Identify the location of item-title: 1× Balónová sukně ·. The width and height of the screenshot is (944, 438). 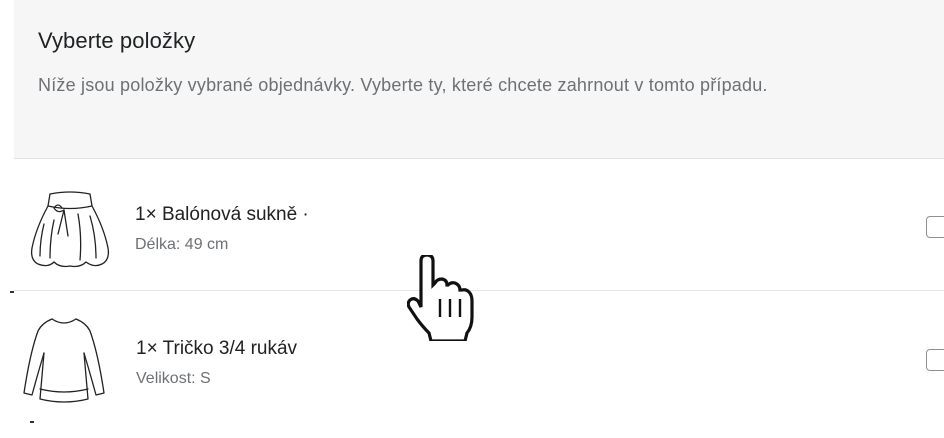
(222, 214).